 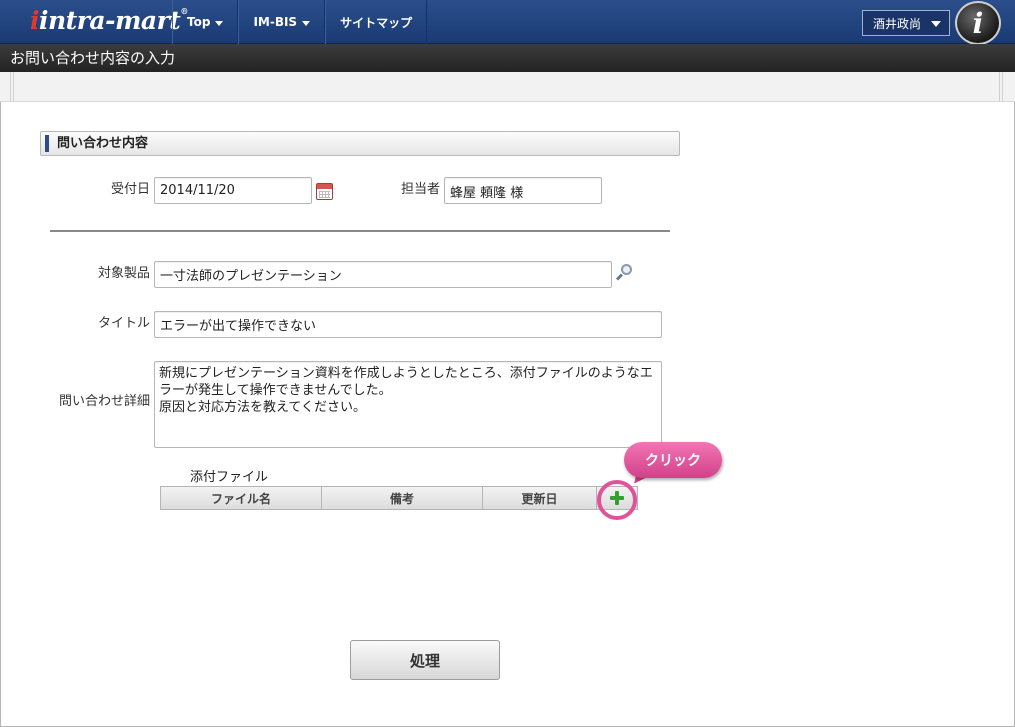 I want to click on column-header-file-name: ファイル名, so click(x=241, y=498).